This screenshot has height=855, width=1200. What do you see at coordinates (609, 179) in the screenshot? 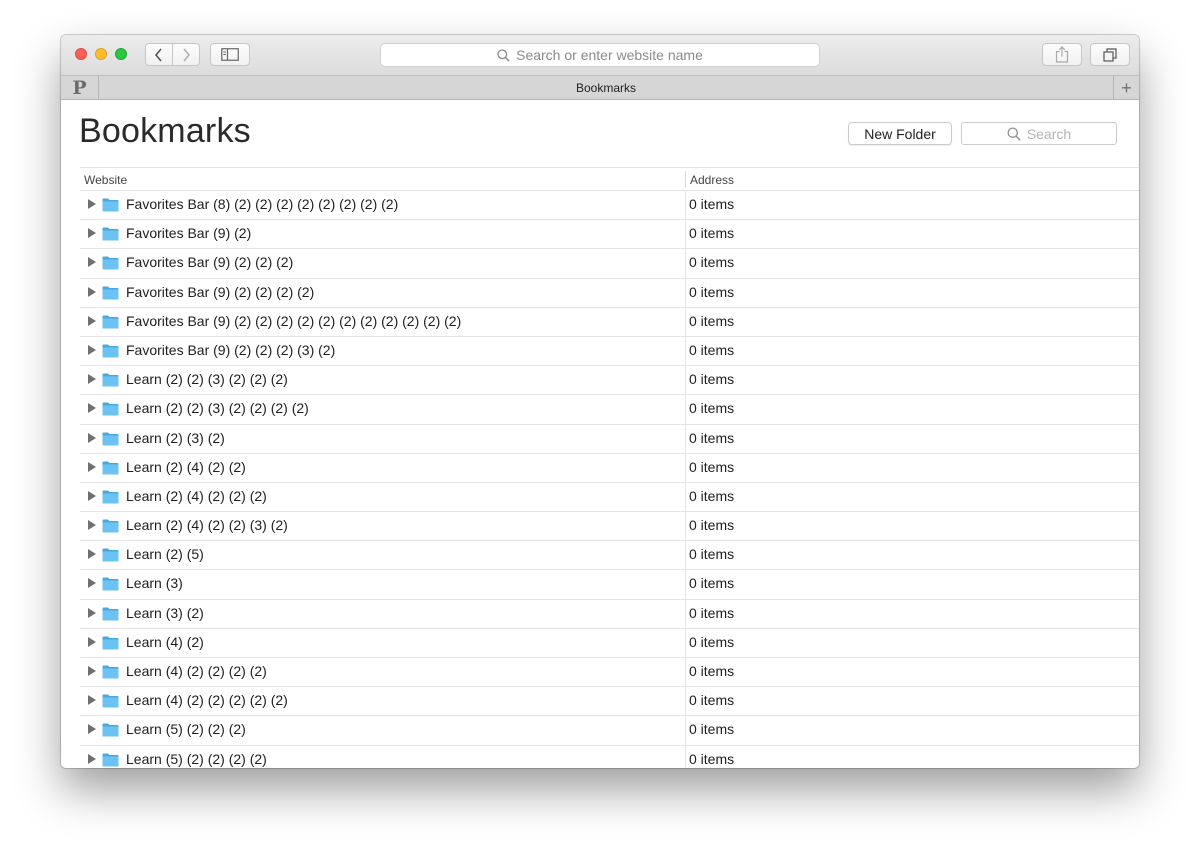
I see `table-header: Website Address` at bounding box center [609, 179].